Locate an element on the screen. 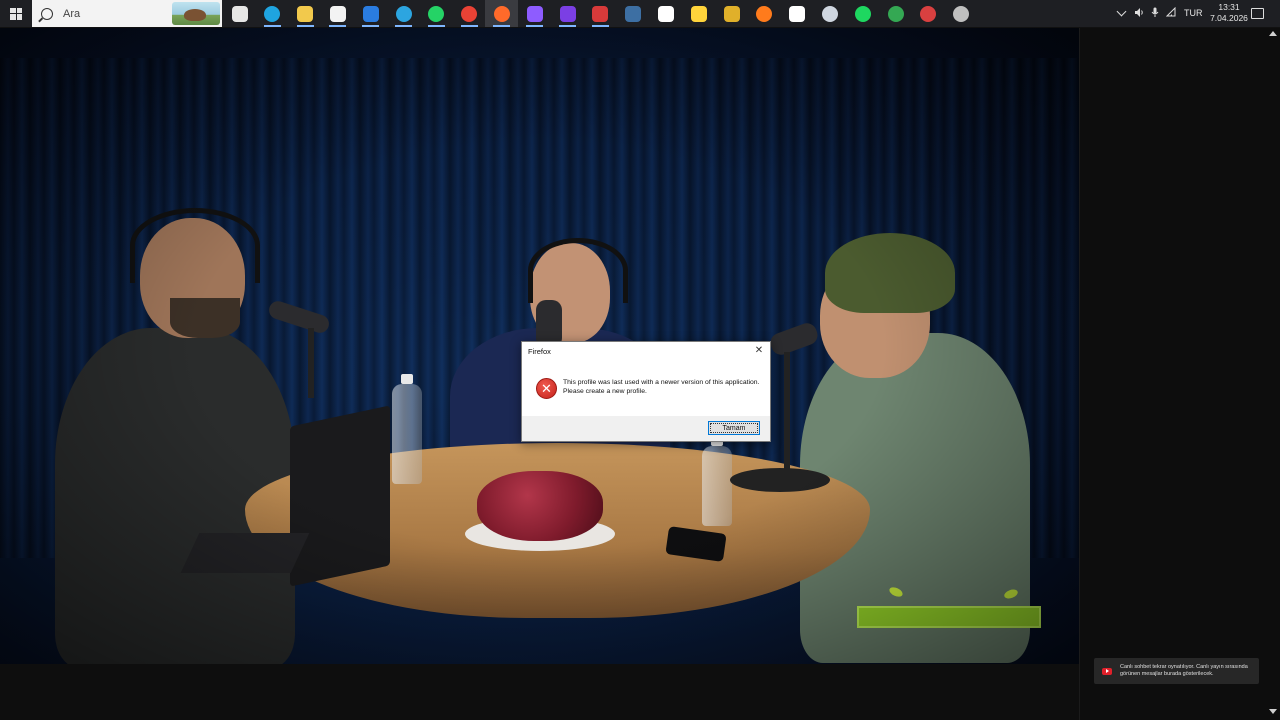  taskbar-app-clapper is located at coordinates (567, 13).